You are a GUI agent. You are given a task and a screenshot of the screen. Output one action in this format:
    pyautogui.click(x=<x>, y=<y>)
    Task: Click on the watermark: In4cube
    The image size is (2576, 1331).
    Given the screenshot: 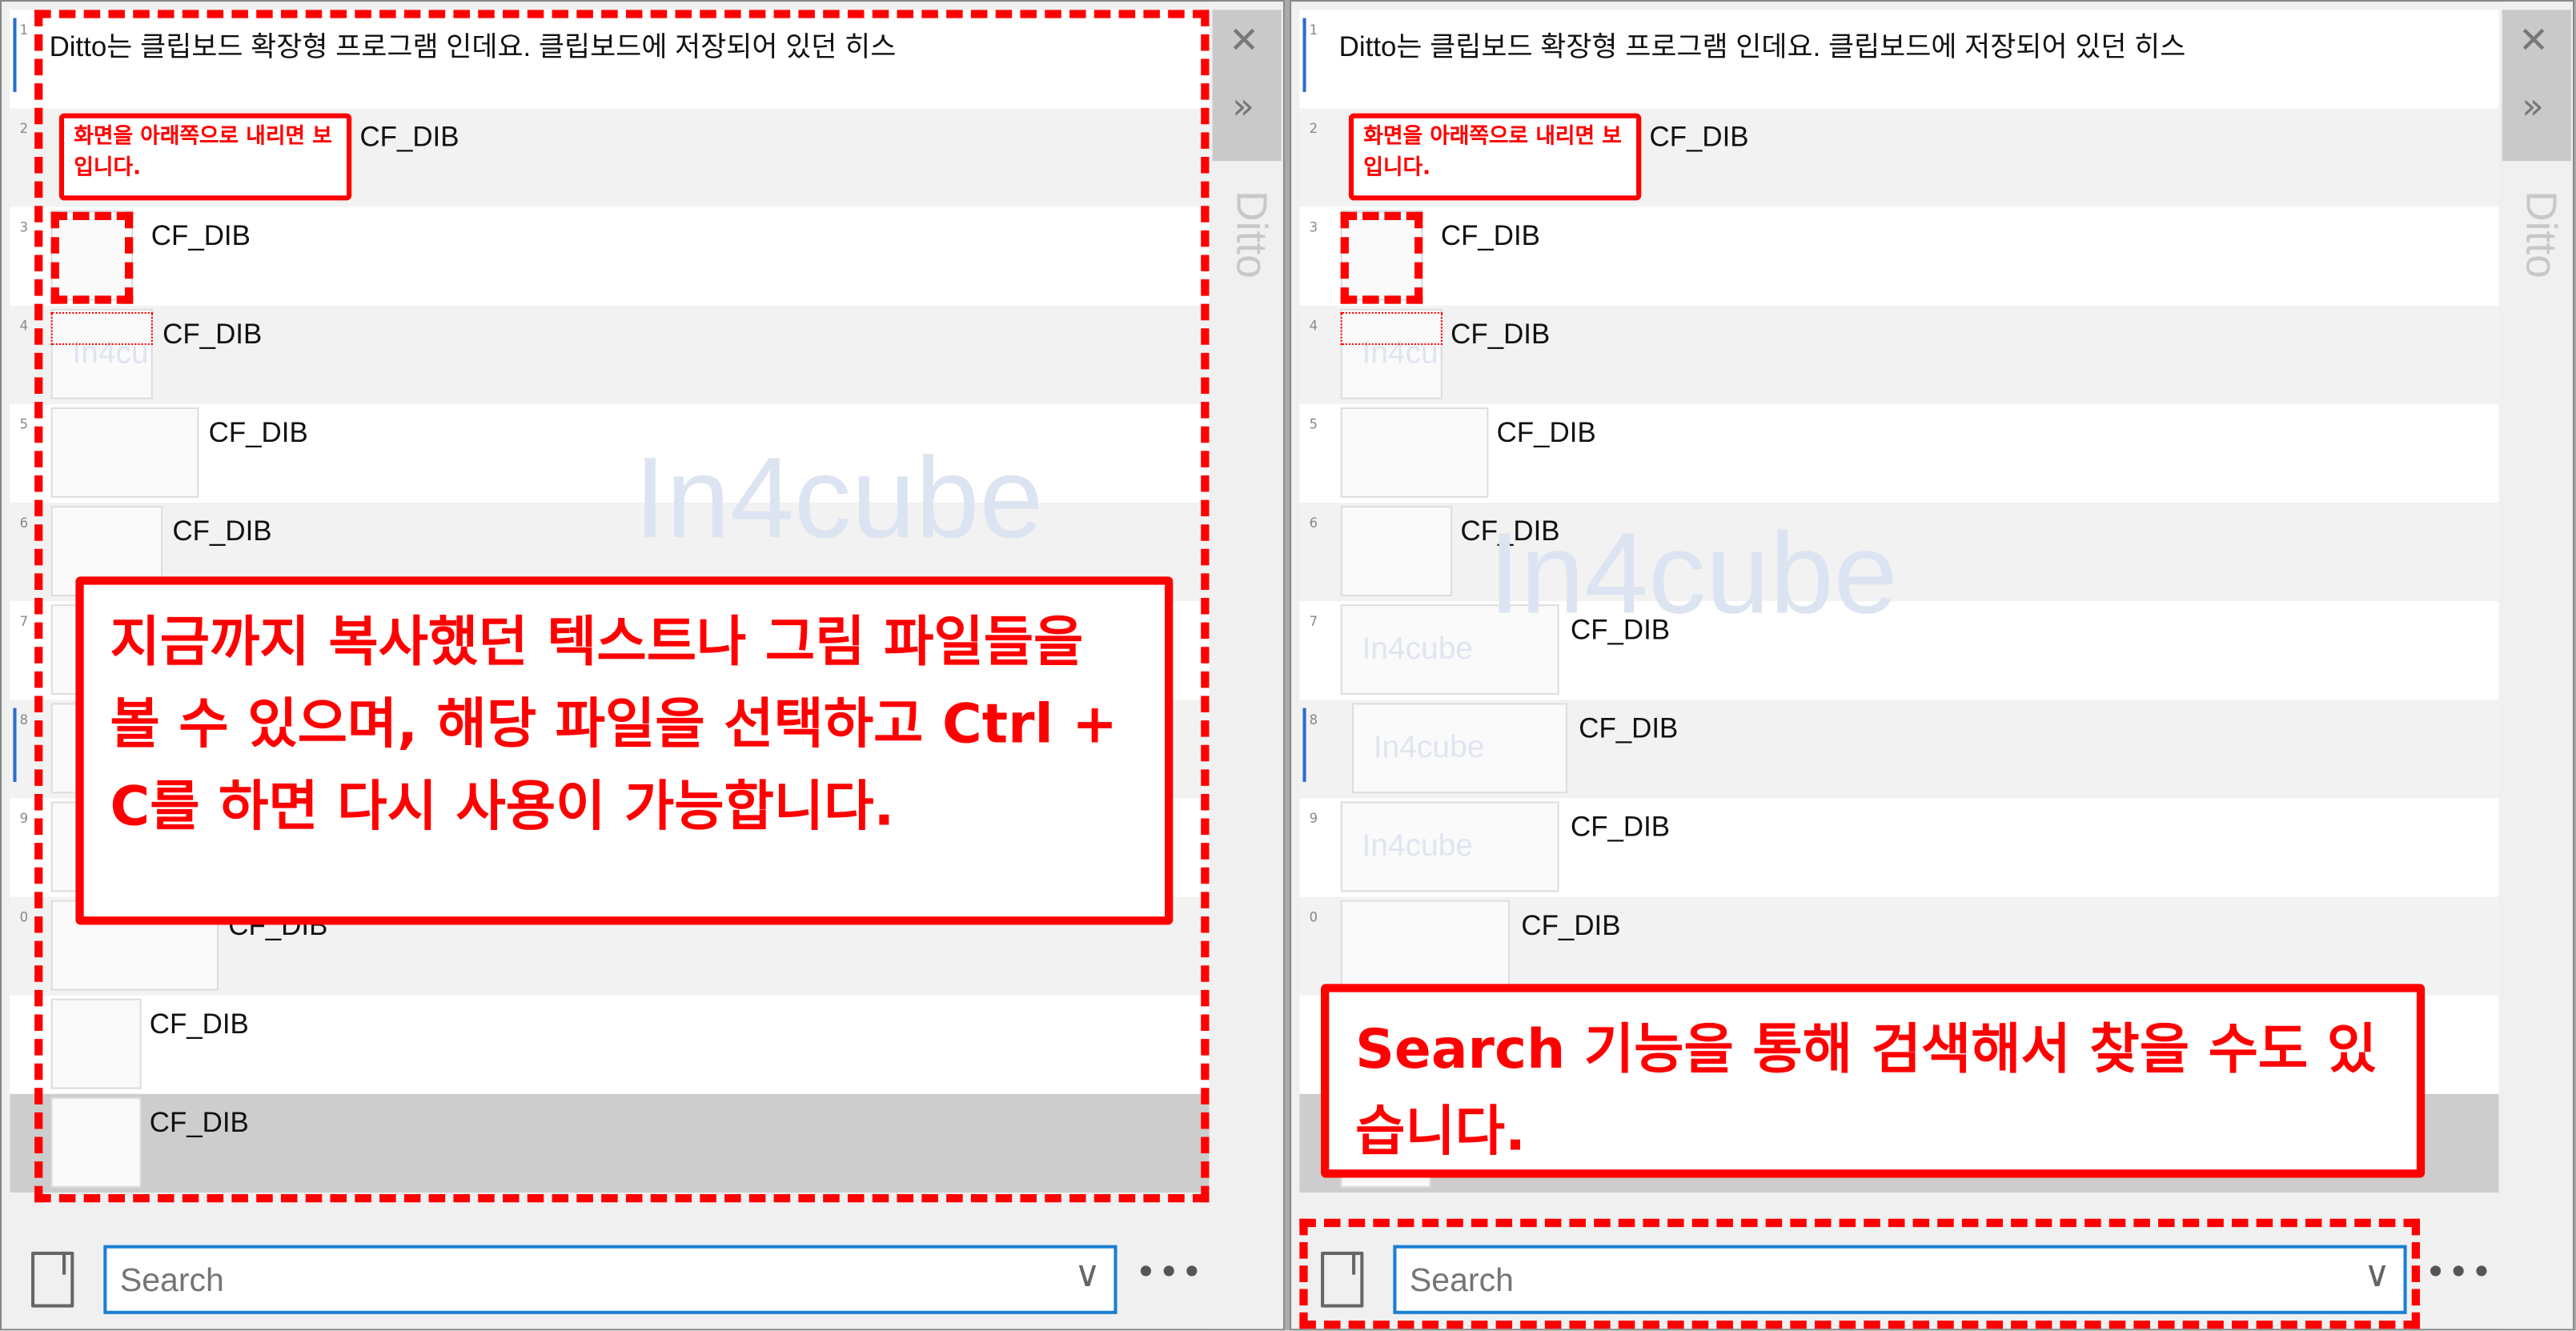 What is the action you would take?
    pyautogui.click(x=1693, y=573)
    